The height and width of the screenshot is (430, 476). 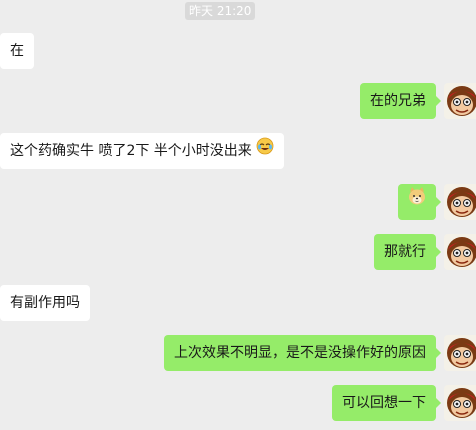 I want to click on message-text: 这个药确实牛 喷了2下 半个小时没出来, so click(x=131, y=151).